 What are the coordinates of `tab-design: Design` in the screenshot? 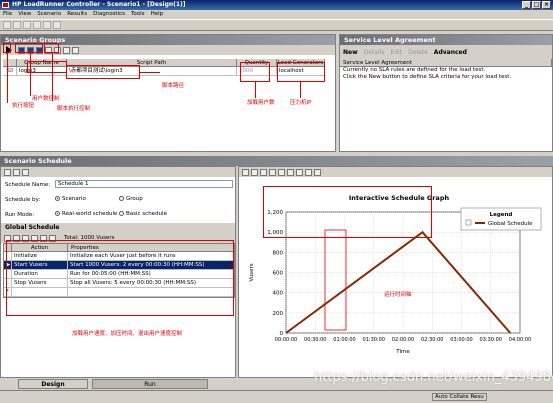 It's located at (53, 384).